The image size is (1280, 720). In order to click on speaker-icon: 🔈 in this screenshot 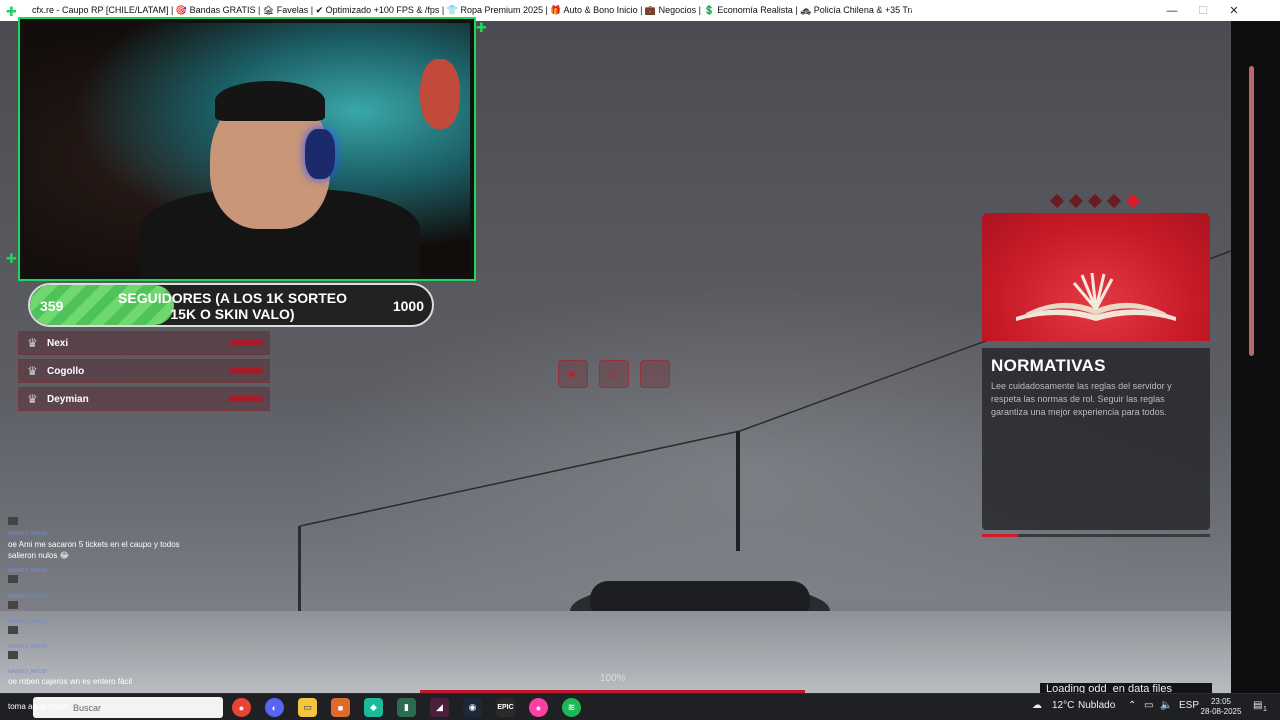, I will do `click(1166, 705)`.